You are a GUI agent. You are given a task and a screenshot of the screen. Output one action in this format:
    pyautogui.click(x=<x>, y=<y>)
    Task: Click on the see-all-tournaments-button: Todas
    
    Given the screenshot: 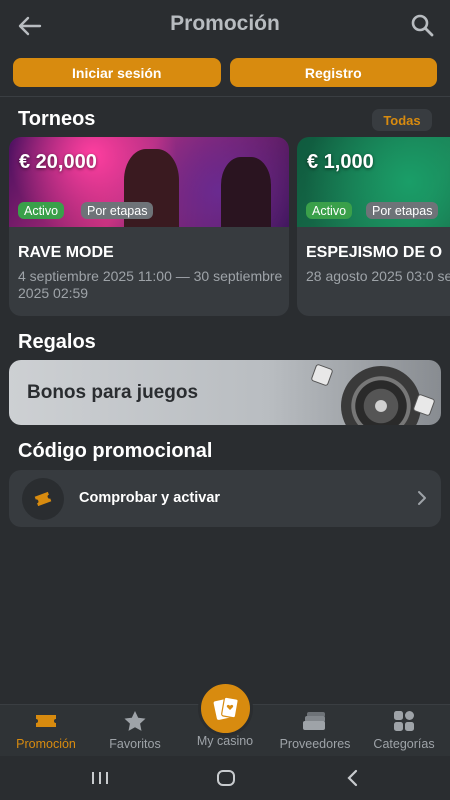 What is the action you would take?
    pyautogui.click(x=402, y=120)
    